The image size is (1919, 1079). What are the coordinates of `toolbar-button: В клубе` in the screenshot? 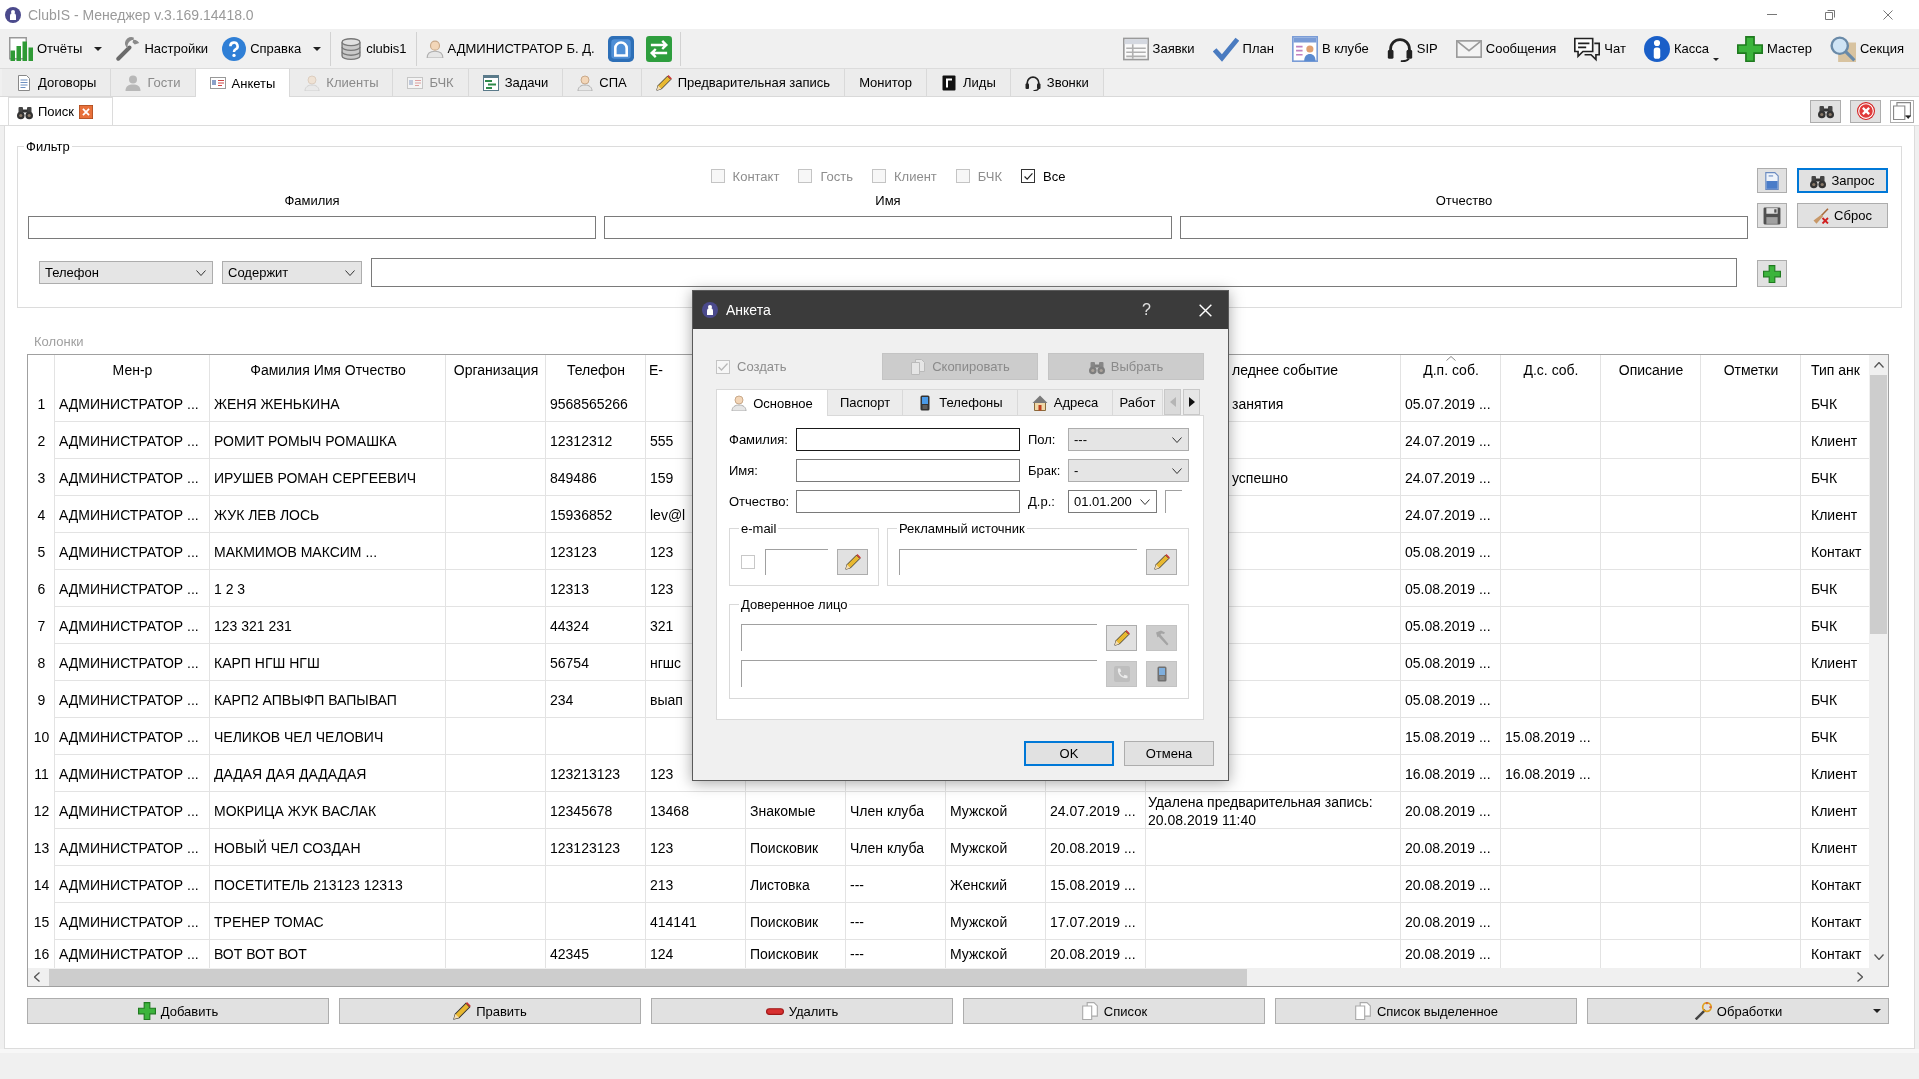 It's located at (1330, 48).